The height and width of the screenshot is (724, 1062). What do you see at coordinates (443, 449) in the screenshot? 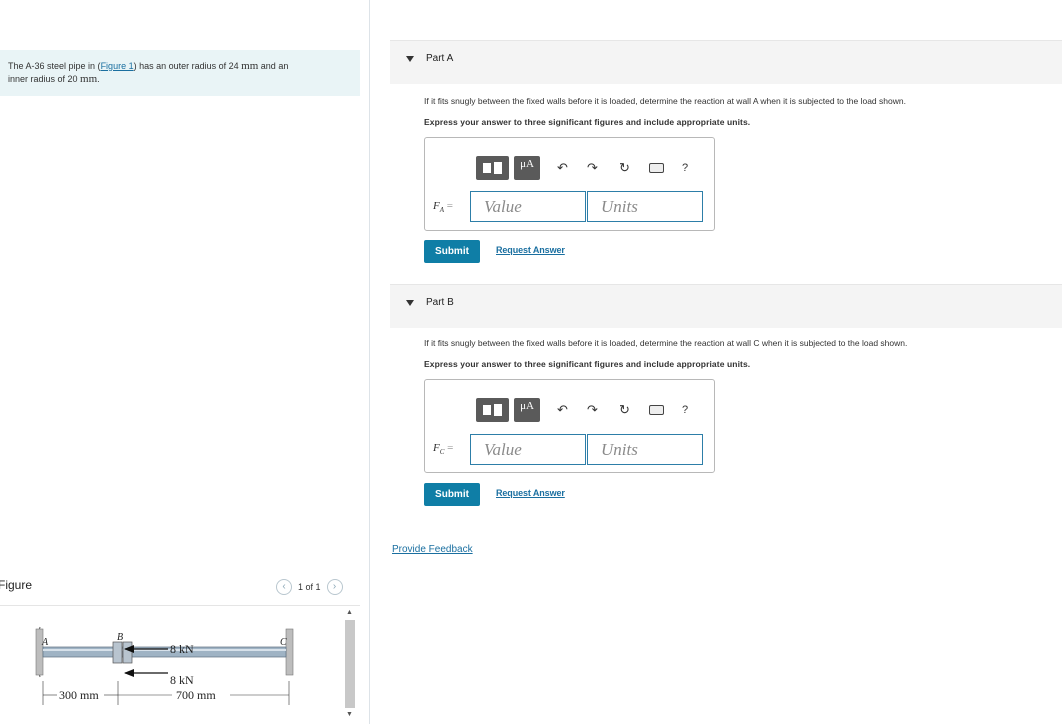
I see `var-label-fc: FC =` at bounding box center [443, 449].